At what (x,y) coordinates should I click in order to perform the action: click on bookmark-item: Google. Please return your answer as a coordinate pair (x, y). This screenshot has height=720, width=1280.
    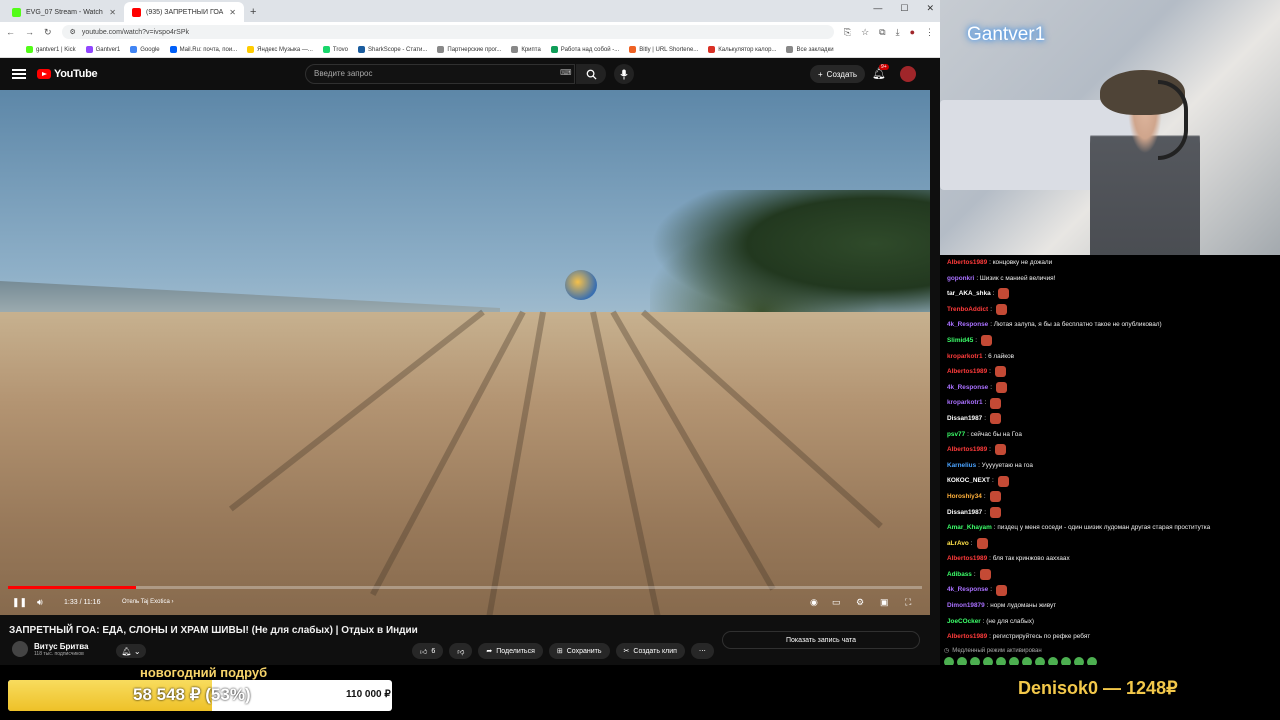
    Looking at the image, I should click on (145, 49).